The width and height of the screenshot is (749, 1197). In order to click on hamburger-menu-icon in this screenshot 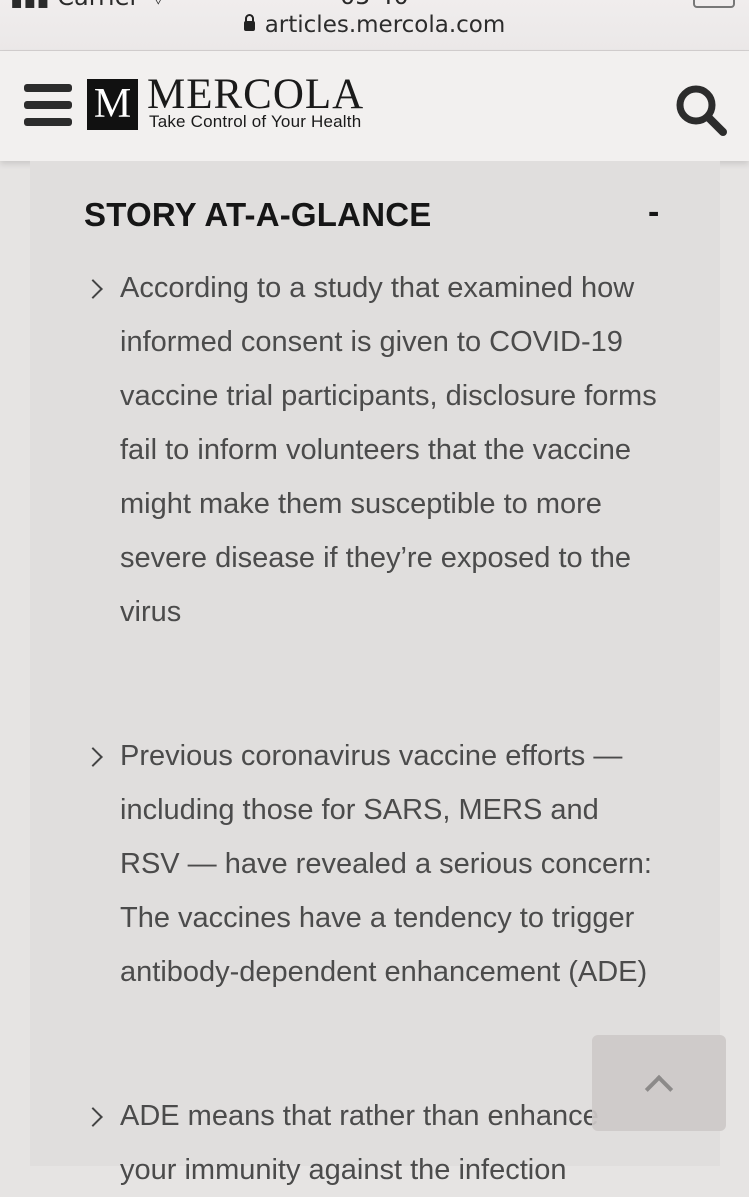, I will do `click(48, 105)`.